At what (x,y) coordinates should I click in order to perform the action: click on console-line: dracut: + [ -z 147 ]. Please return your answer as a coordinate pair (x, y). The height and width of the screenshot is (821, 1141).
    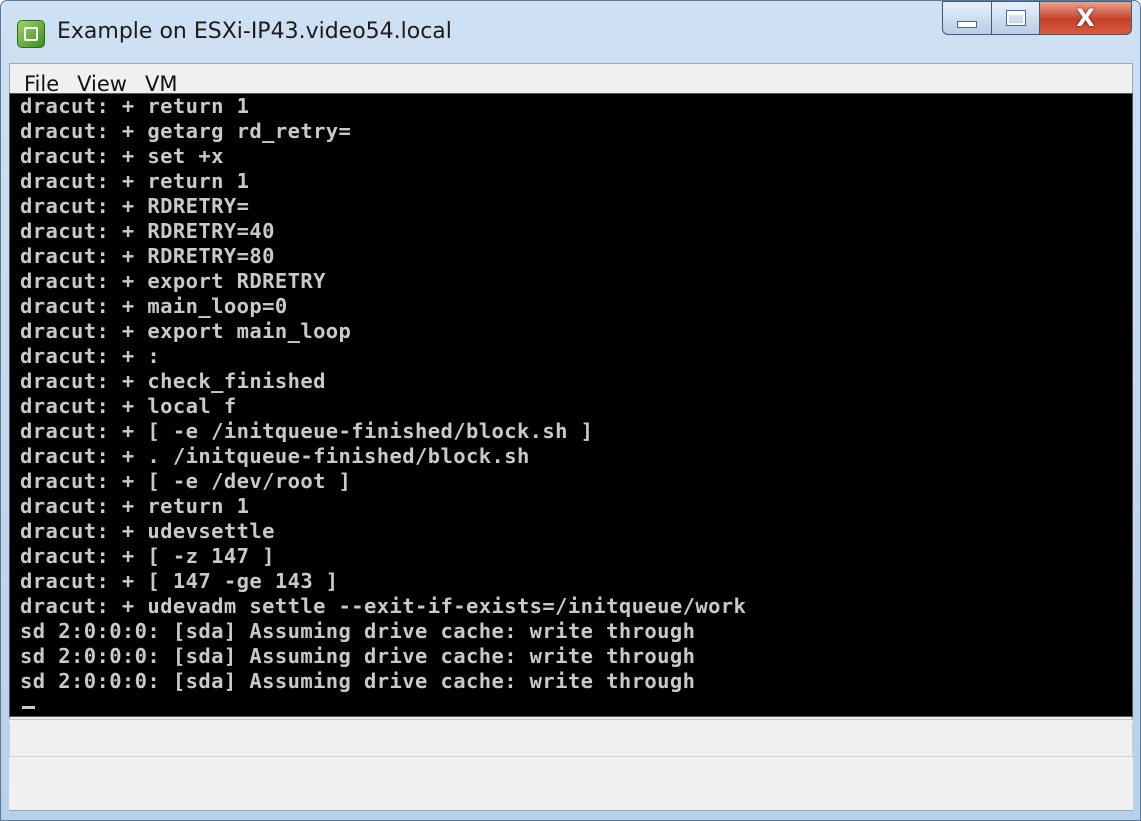
    Looking at the image, I should click on (147, 556).